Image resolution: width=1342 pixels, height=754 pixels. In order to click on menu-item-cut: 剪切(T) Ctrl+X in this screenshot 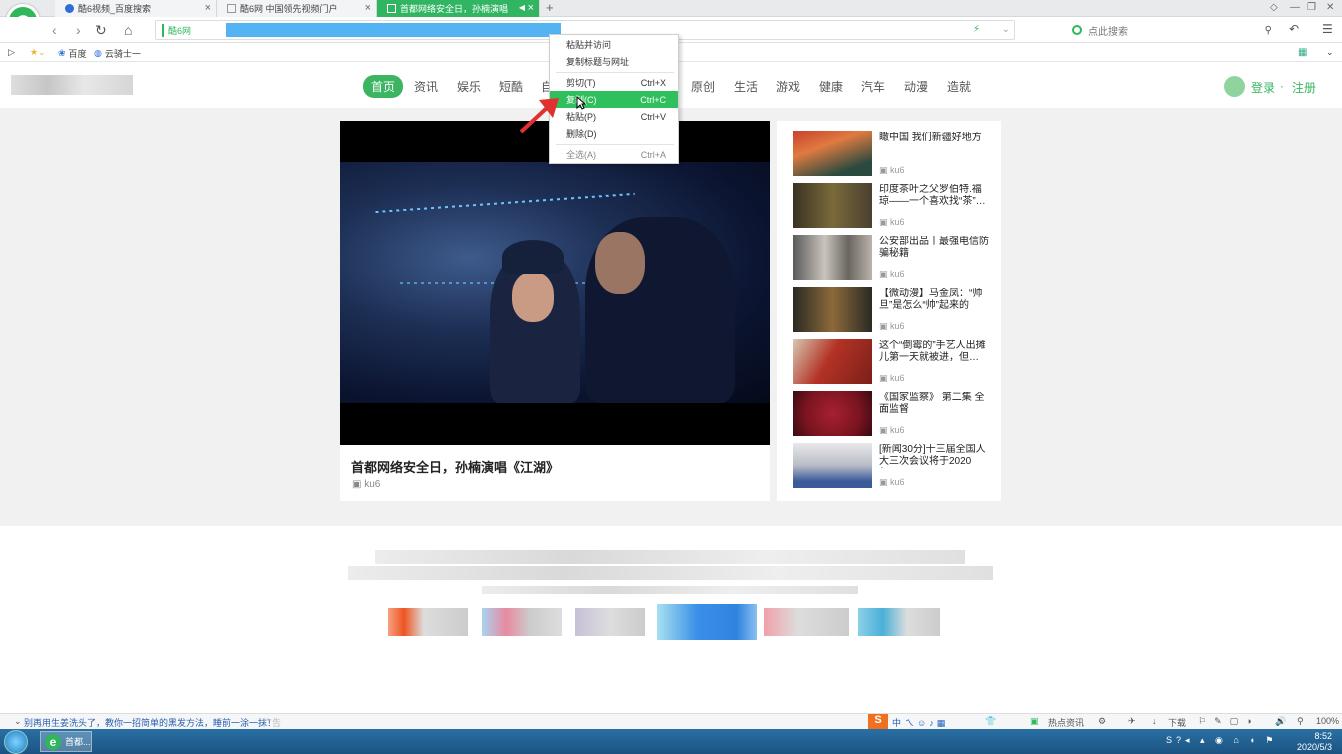, I will do `click(614, 82)`.